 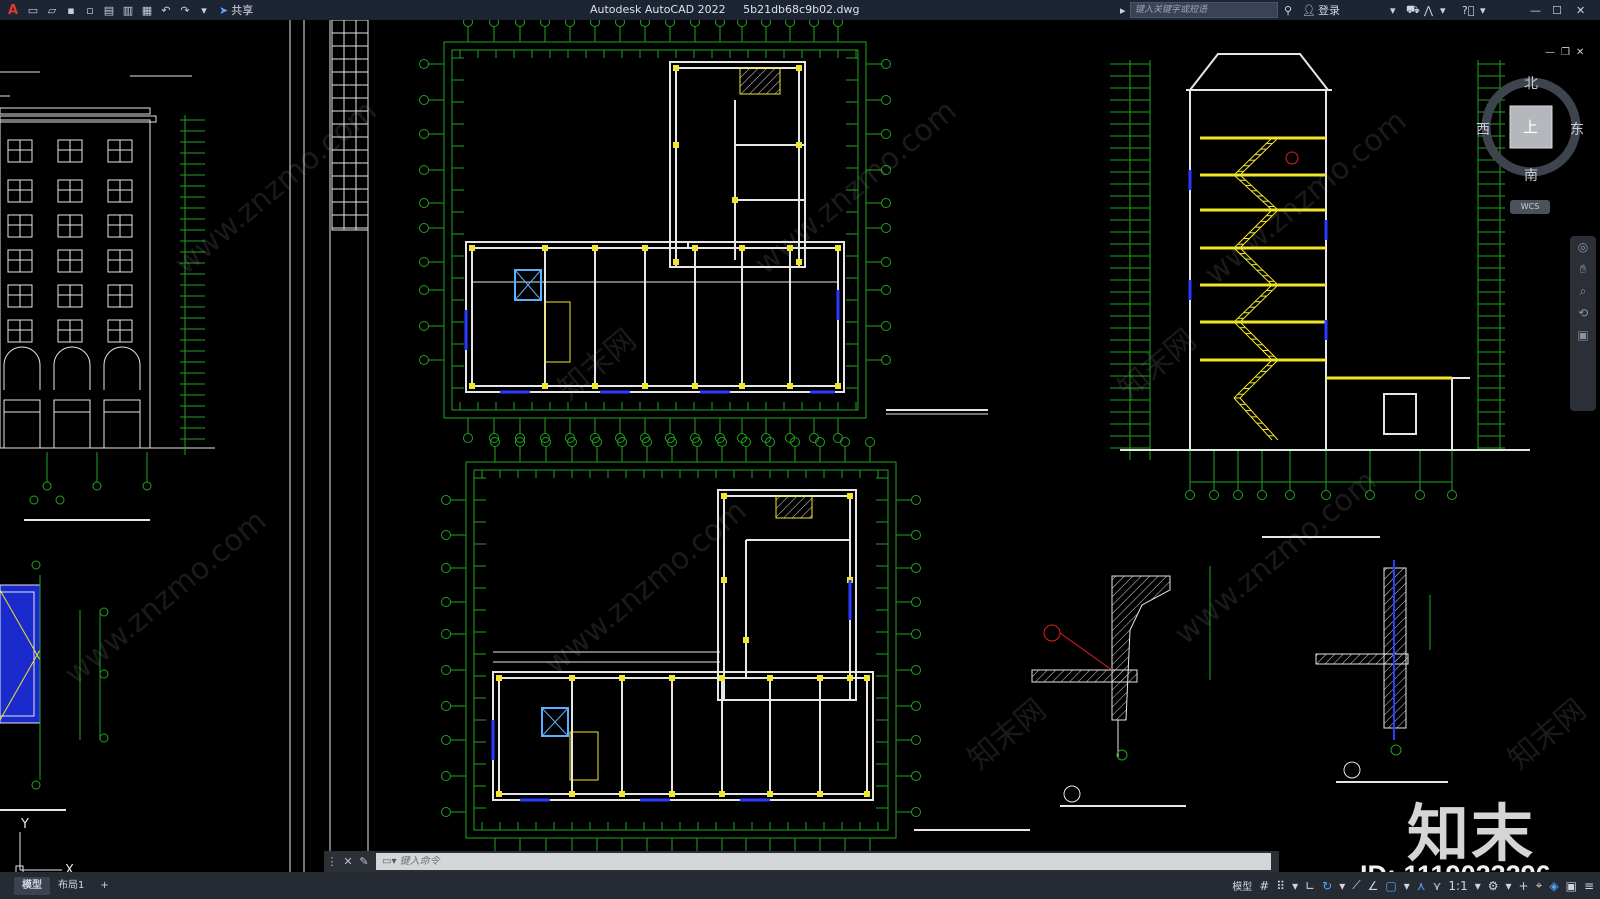 What do you see at coordinates (1550, 52) in the screenshot?
I see `viewport-minimize-icon: —` at bounding box center [1550, 52].